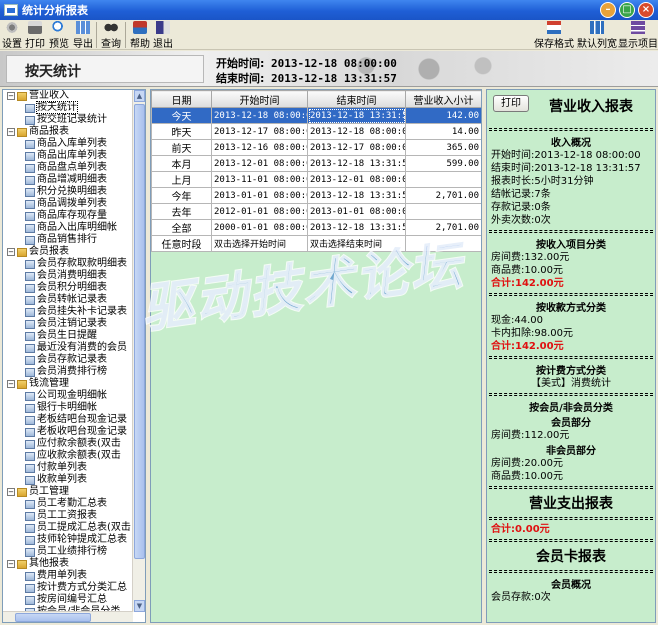 This screenshot has height=625, width=658. I want to click on table-row: 上月 2013-11-01 08:00:00 2013-12-01 08:00:00, so click(316, 179).